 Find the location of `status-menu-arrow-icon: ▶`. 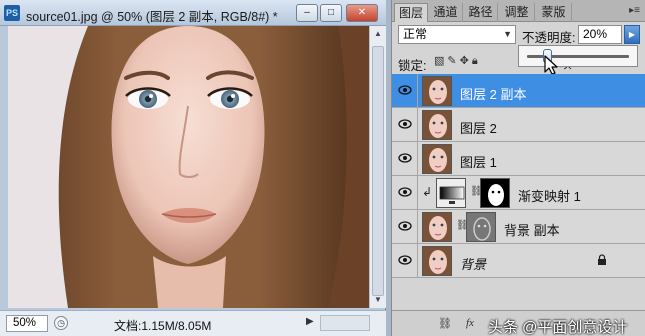

status-menu-arrow-icon: ▶ is located at coordinates (310, 321).